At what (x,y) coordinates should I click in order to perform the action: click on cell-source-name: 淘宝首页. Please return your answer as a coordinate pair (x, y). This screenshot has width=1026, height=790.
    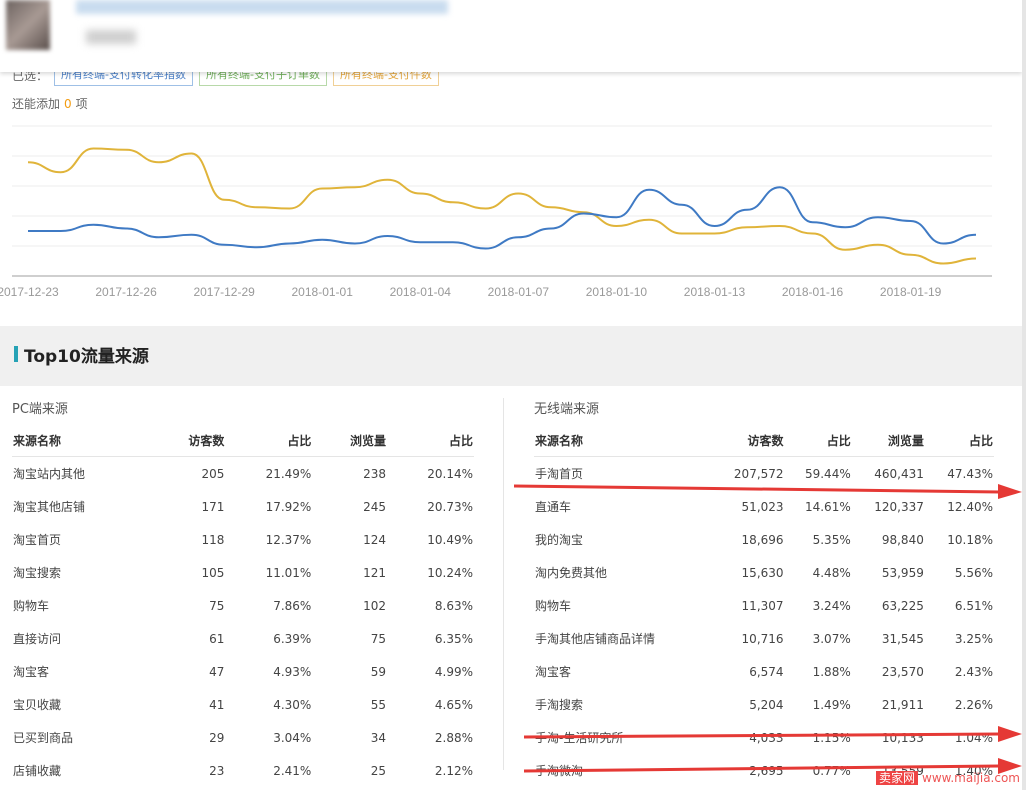
    Looking at the image, I should click on (81, 539).